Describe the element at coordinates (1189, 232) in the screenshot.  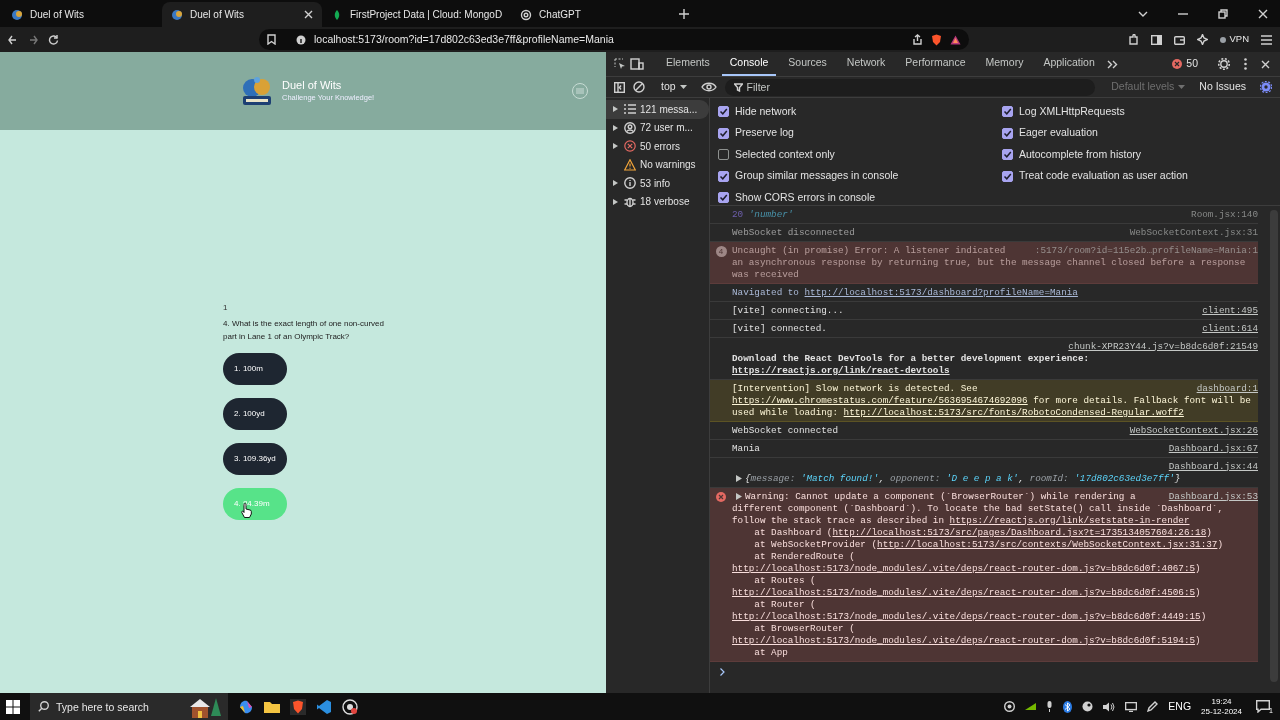
I see `source-link: WebSocketContext.jsx:31` at that location.